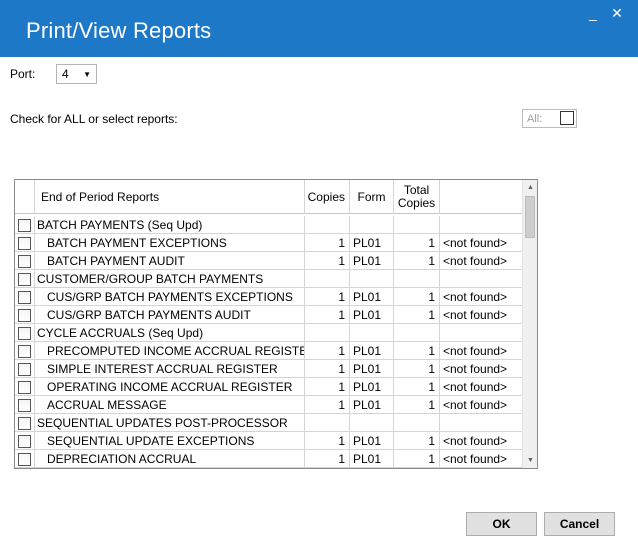  What do you see at coordinates (372, 197) in the screenshot?
I see `header-form: Form` at bounding box center [372, 197].